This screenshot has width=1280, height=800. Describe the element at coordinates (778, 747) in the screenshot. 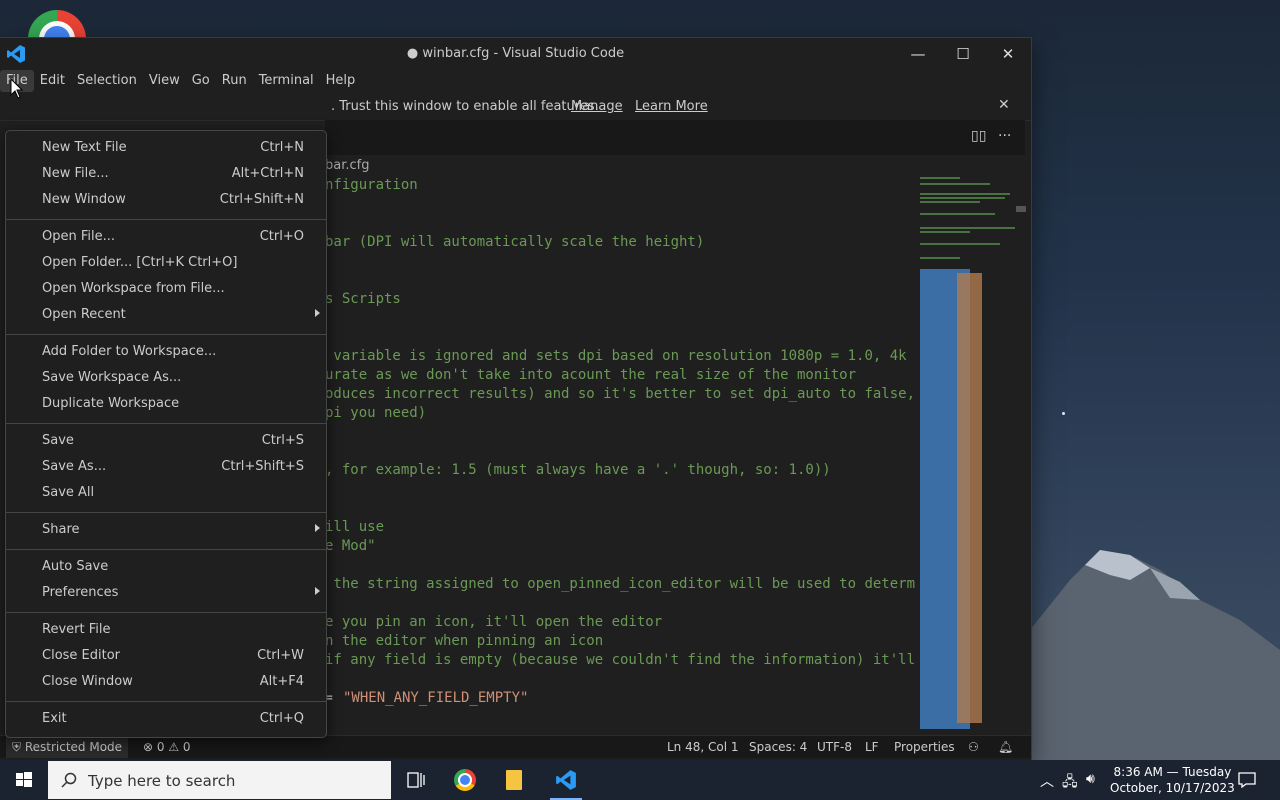

I see `indentation: Spaces: 4` at that location.